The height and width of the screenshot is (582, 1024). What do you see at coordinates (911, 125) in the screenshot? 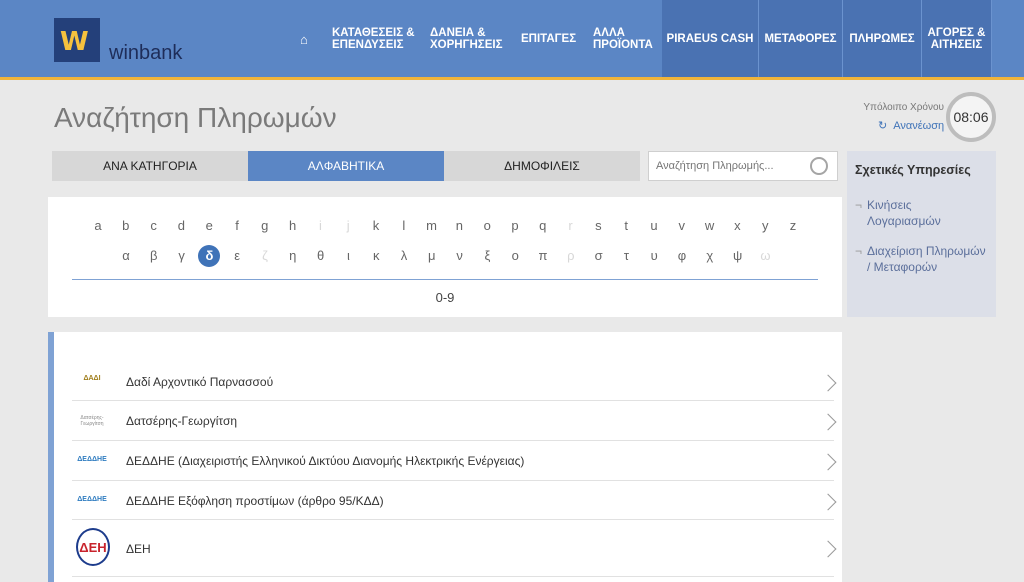
I see `refresh-session-link: ↻ Ανανέωση` at bounding box center [911, 125].